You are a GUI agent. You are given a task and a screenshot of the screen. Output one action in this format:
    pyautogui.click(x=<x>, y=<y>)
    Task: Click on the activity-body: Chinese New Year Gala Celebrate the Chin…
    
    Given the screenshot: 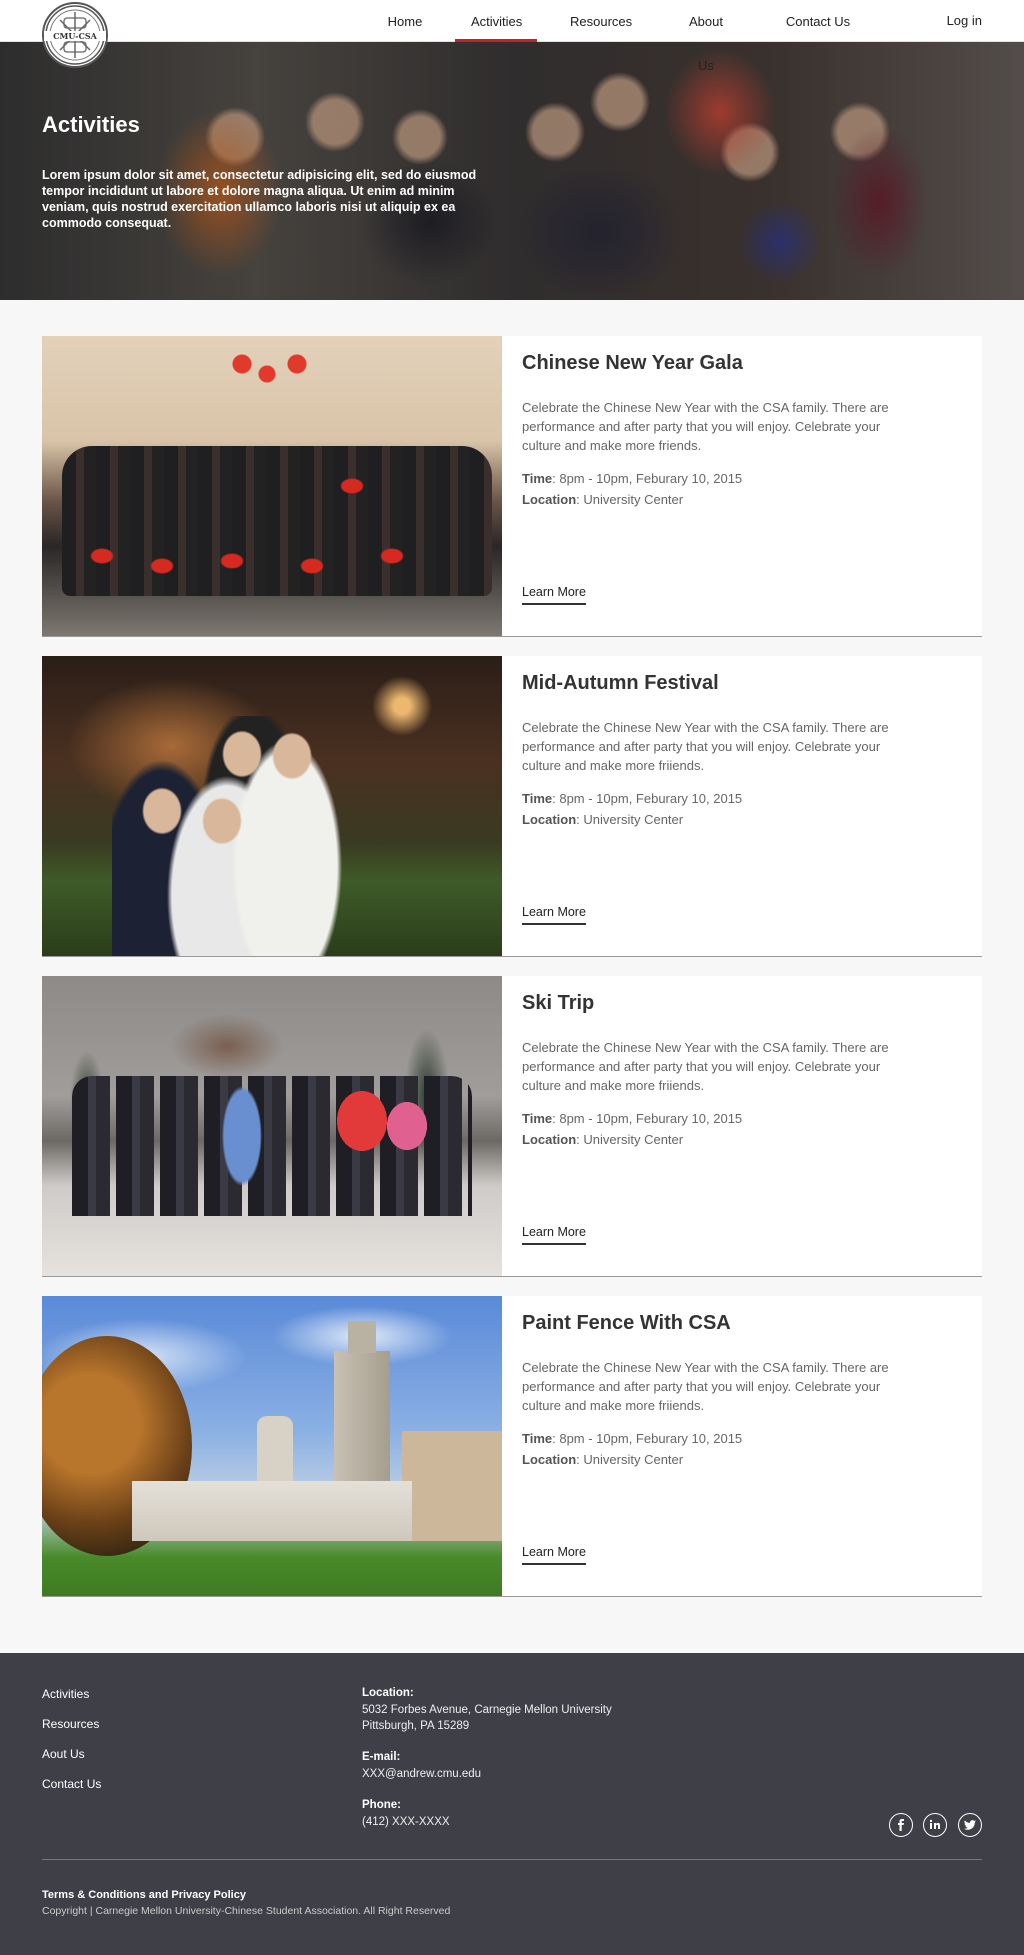 What is the action you would take?
    pyautogui.click(x=742, y=486)
    